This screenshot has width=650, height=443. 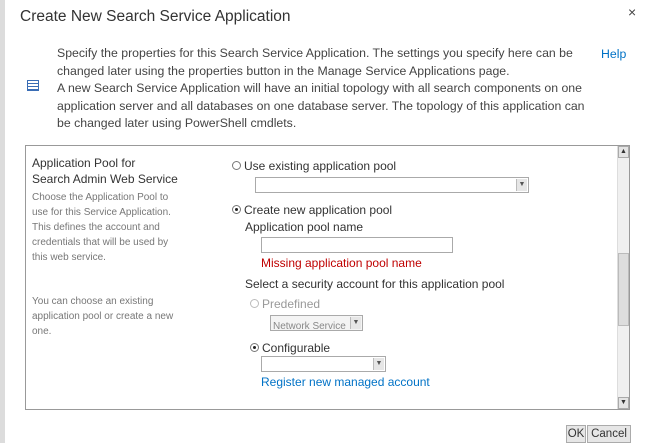 I want to click on predefined-radio: Predefined, so click(x=285, y=304).